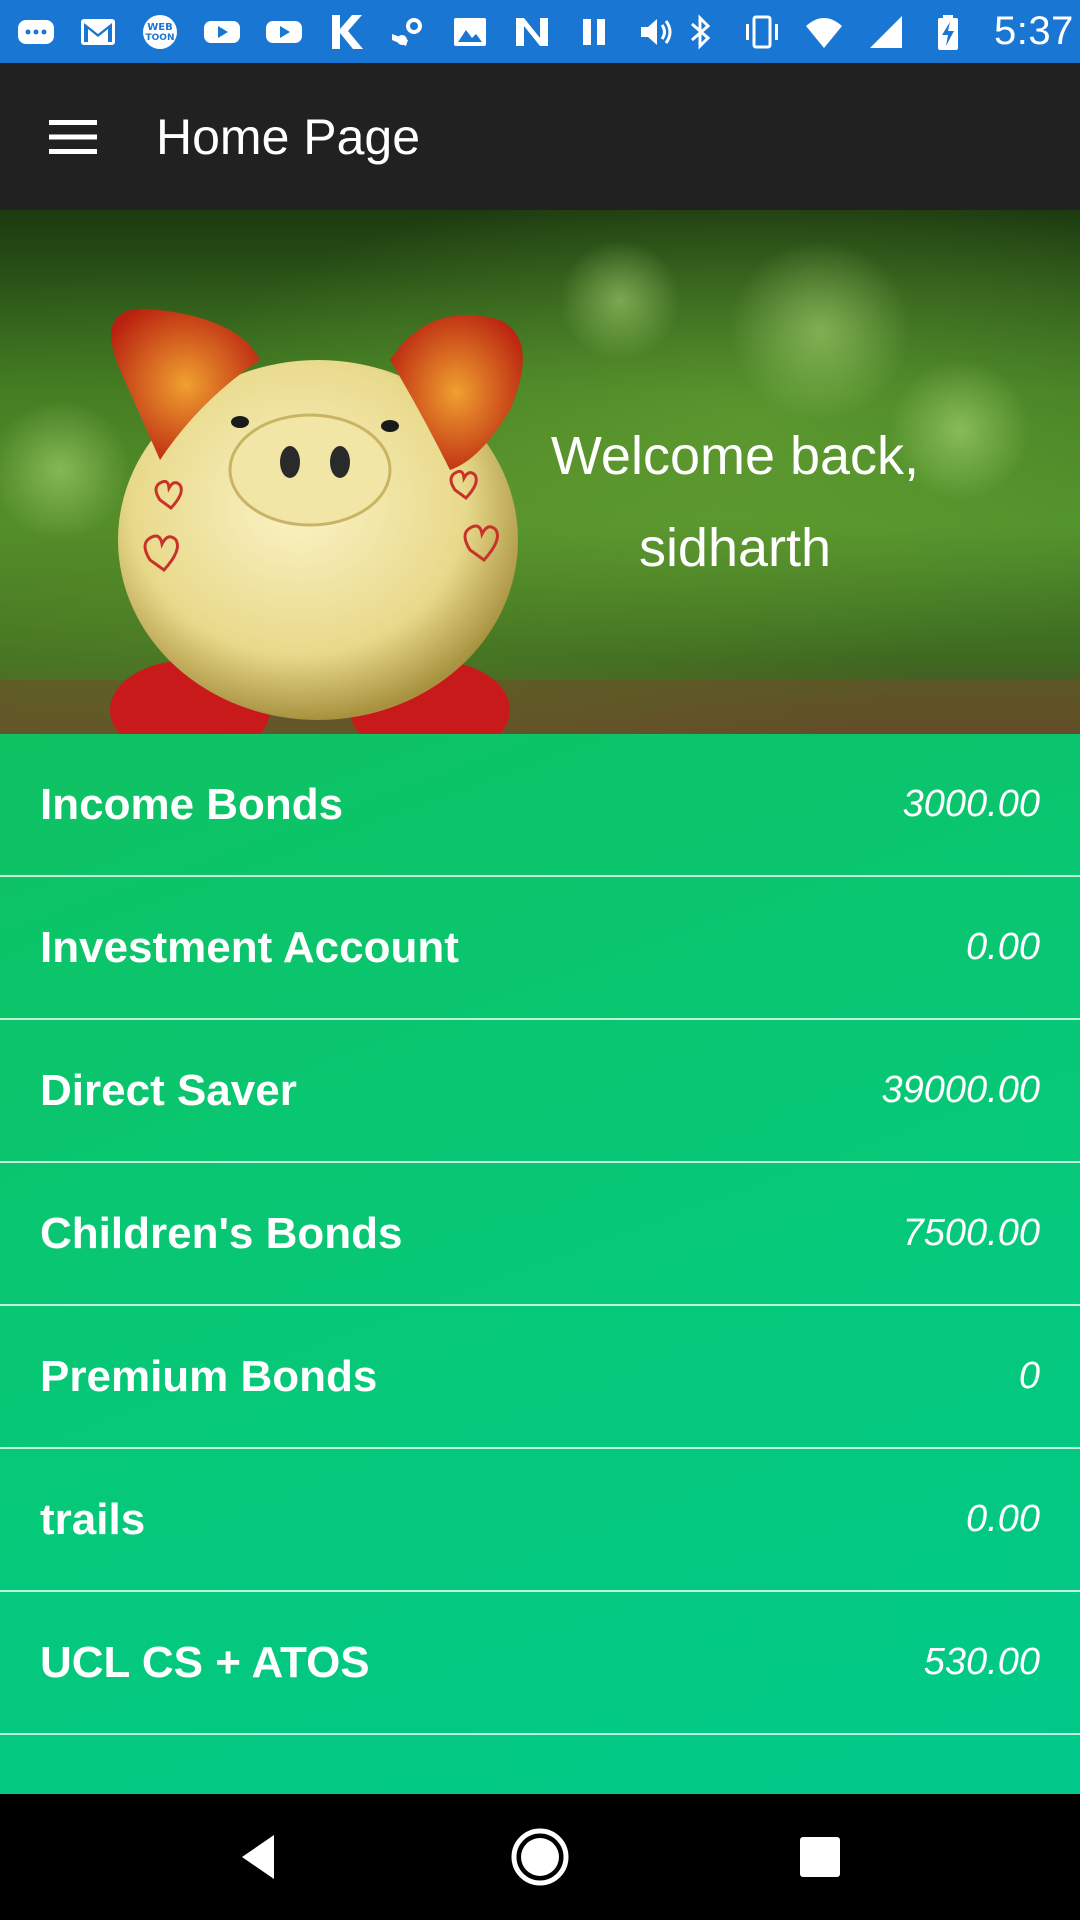 The height and width of the screenshot is (1920, 1080). Describe the element at coordinates (288, 136) in the screenshot. I see `page-title: Home Page` at that location.